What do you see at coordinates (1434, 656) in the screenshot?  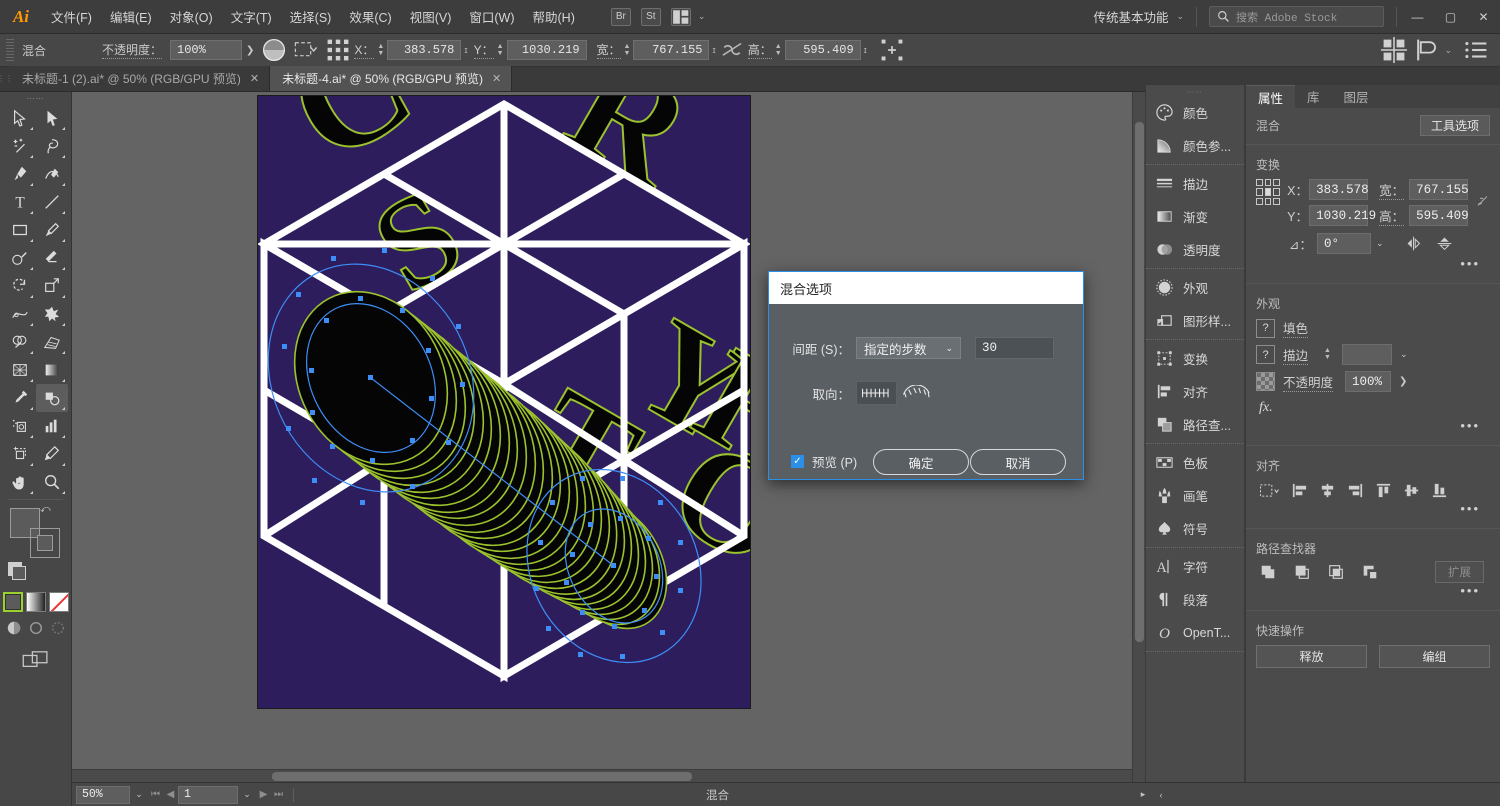 I see `group-button: 编组` at bounding box center [1434, 656].